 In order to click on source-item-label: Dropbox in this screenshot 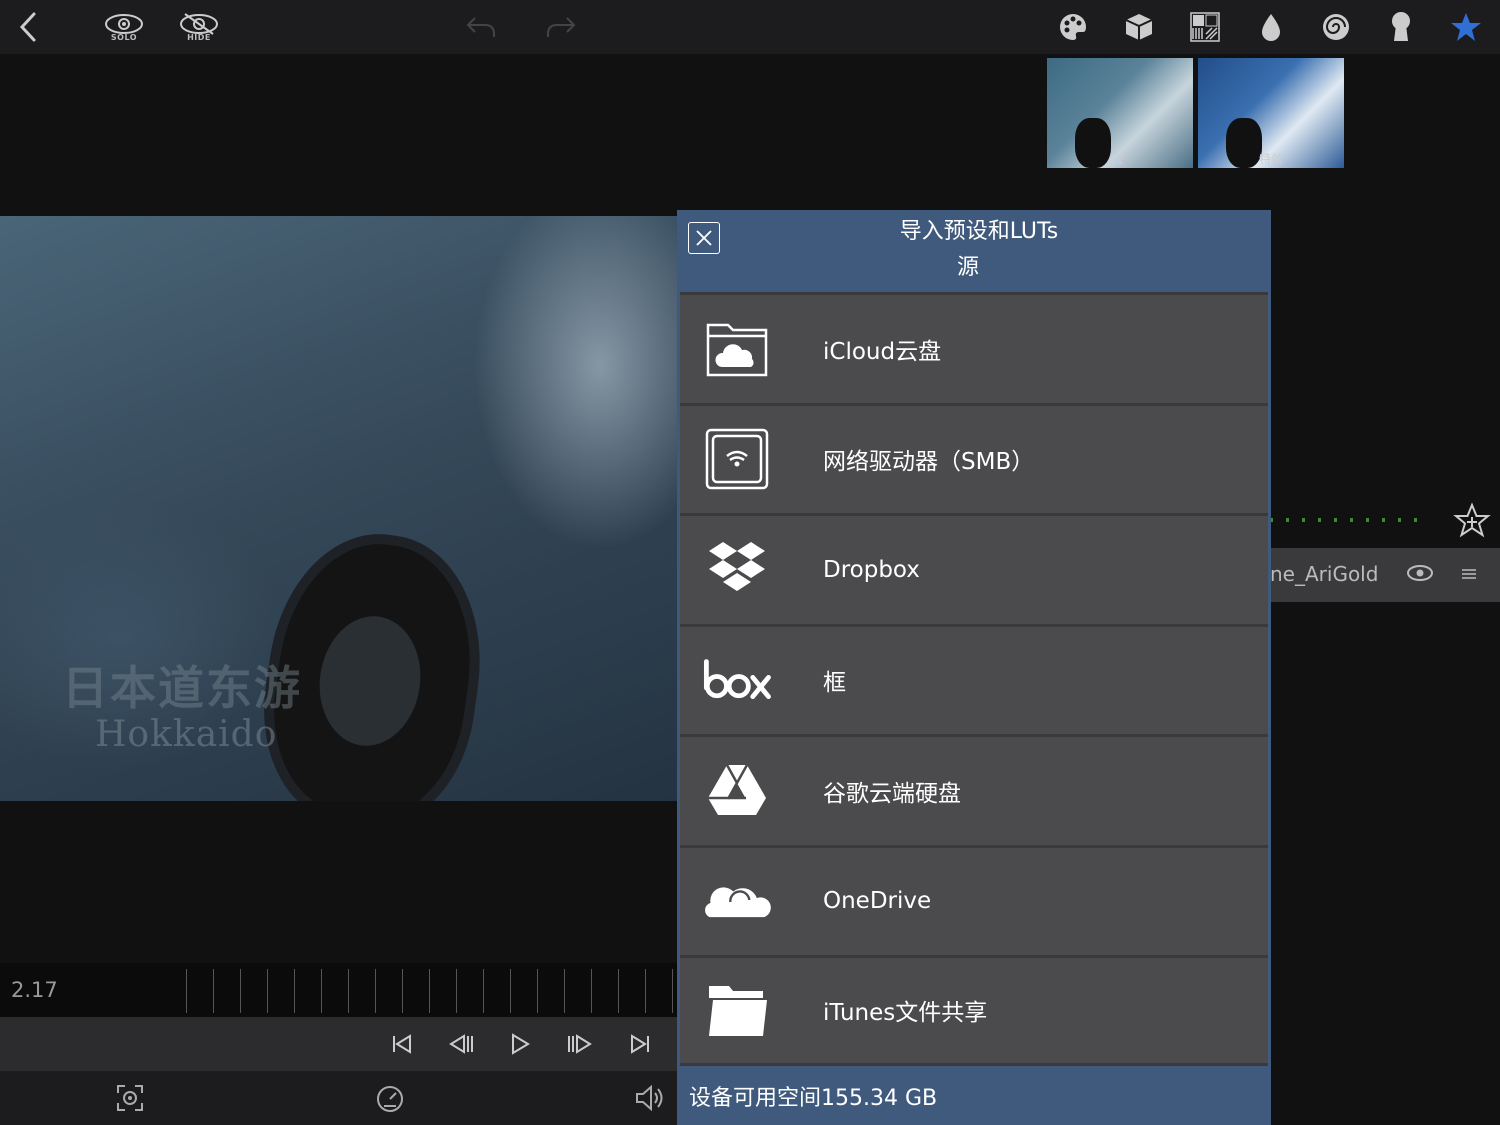, I will do `click(871, 569)`.